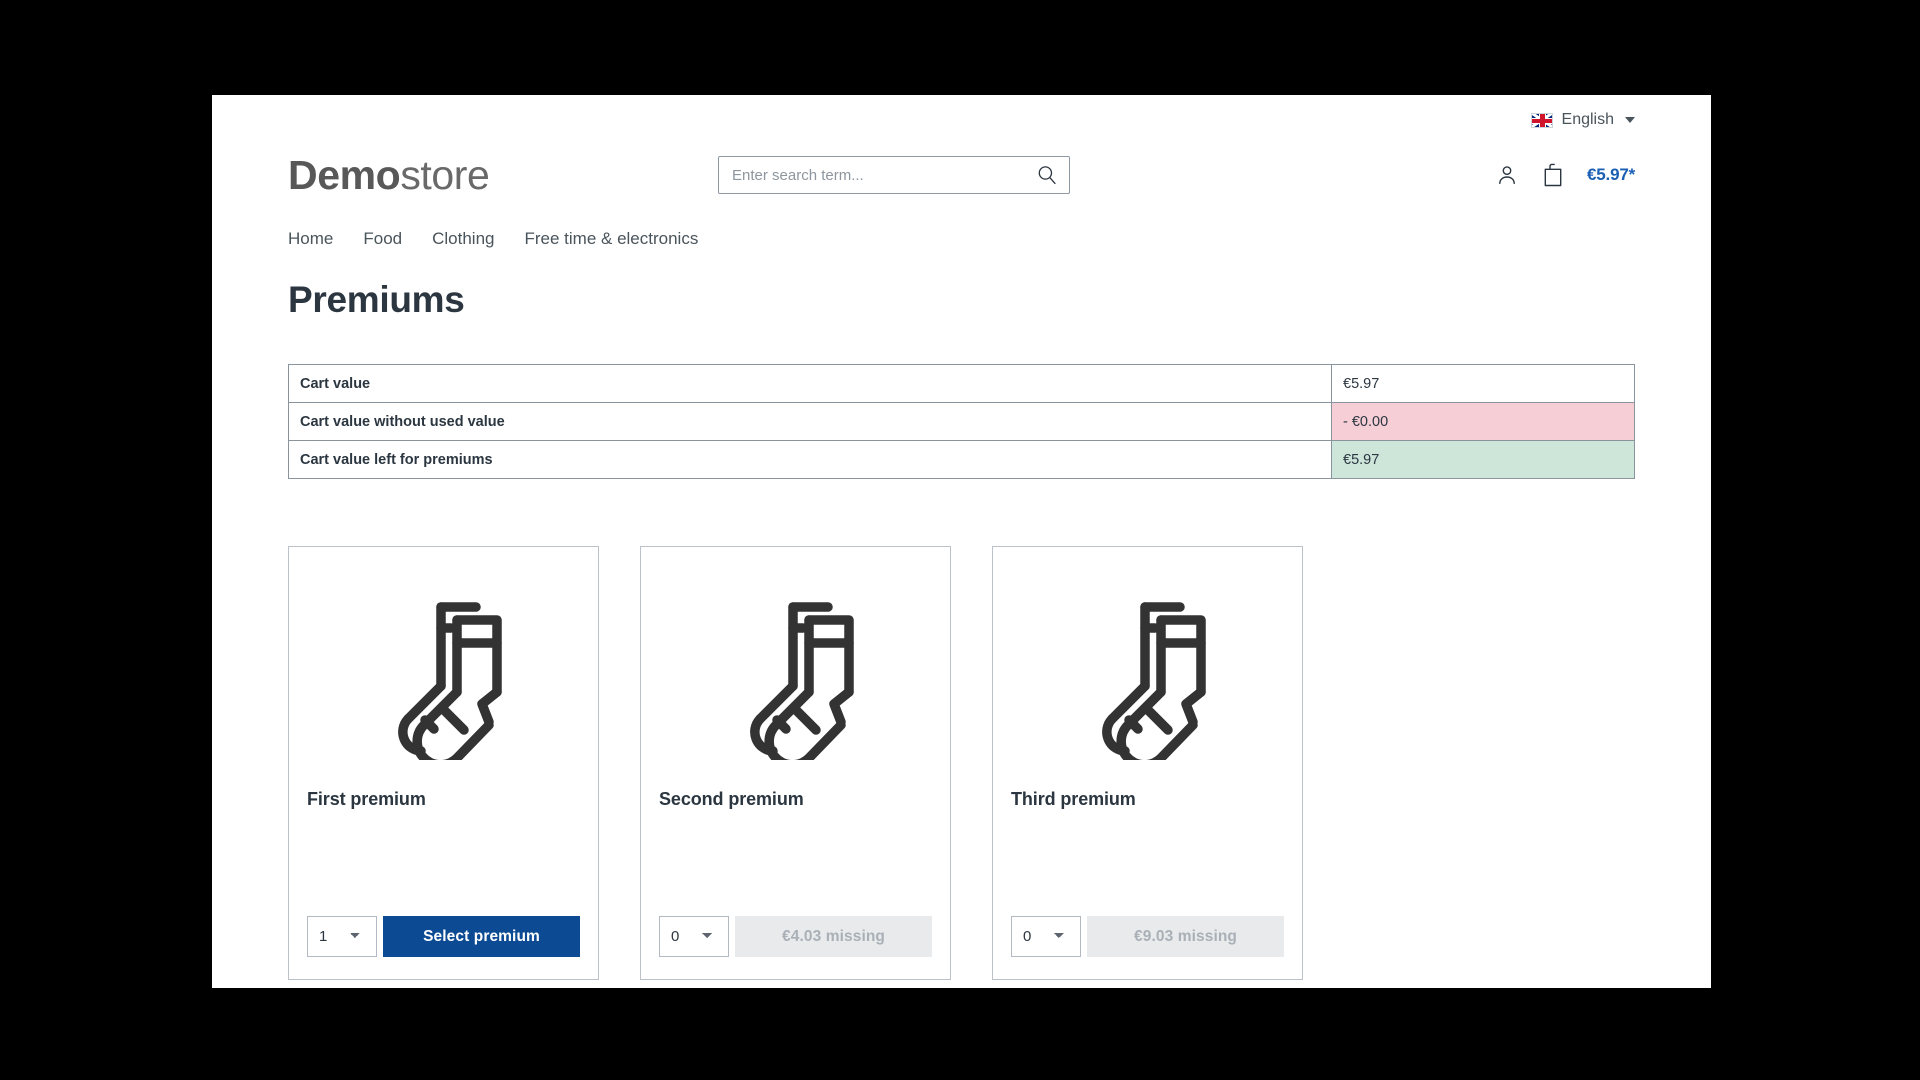  Describe the element at coordinates (694, 936) in the screenshot. I see `quantity-select-second: 0` at that location.